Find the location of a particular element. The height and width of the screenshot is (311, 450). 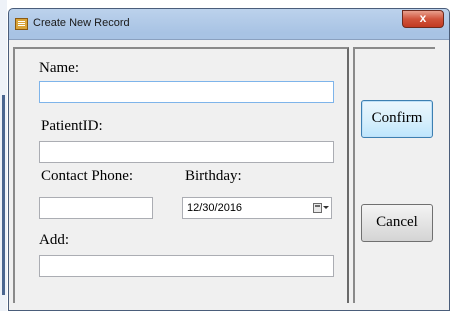

calendar-icon is located at coordinates (317, 208).